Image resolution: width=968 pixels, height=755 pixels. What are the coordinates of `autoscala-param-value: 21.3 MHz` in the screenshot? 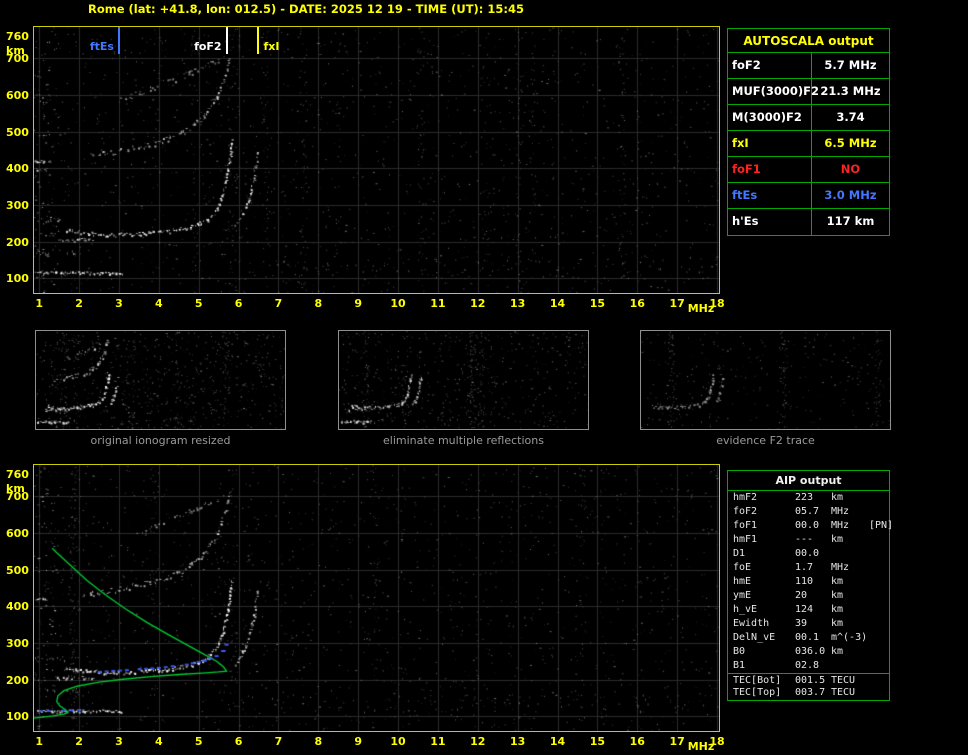 It's located at (850, 91).